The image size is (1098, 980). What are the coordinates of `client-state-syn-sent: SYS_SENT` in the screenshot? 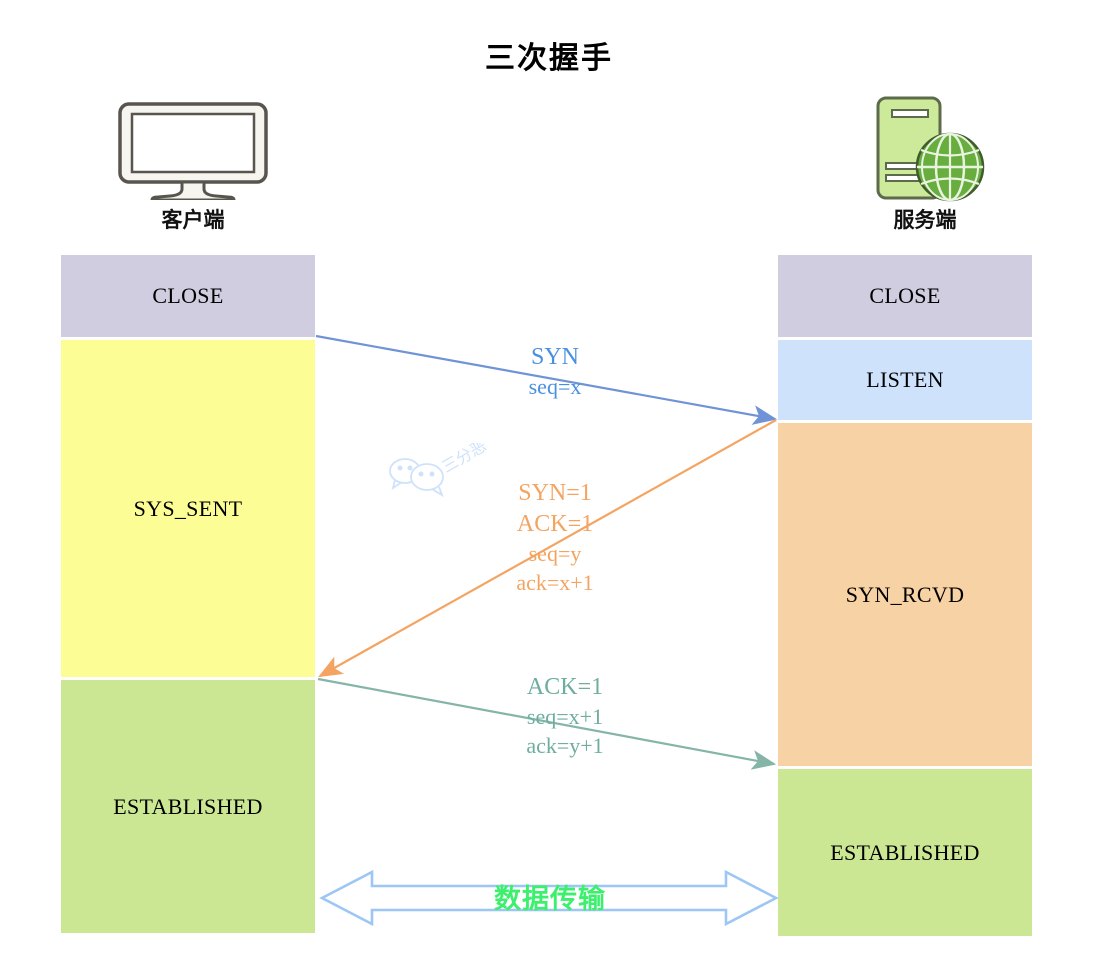 It's located at (188, 508).